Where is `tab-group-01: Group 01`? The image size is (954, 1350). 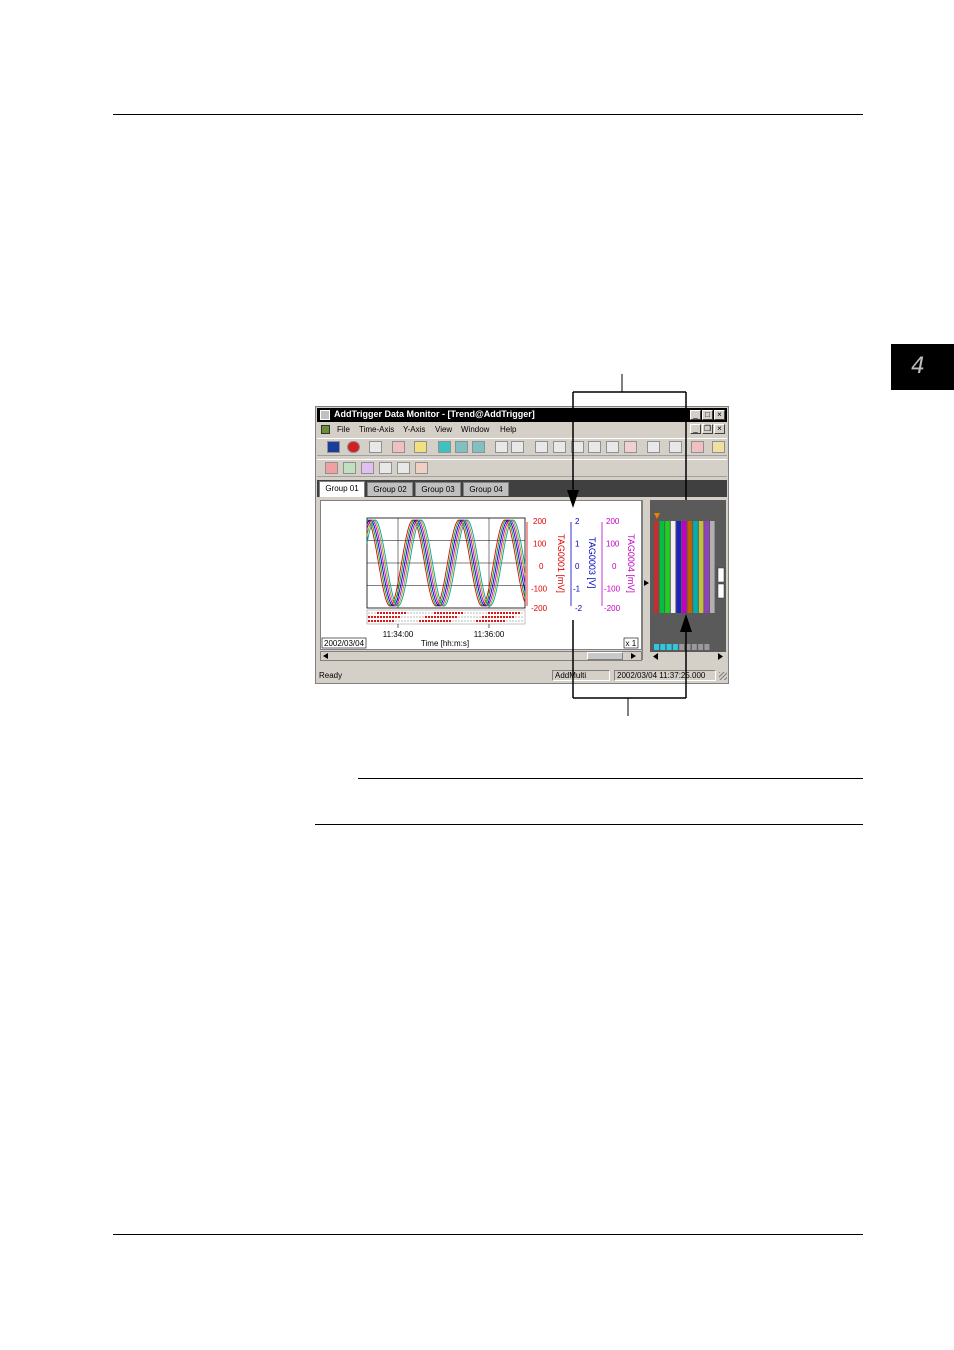 tab-group-01: Group 01 is located at coordinates (342, 489).